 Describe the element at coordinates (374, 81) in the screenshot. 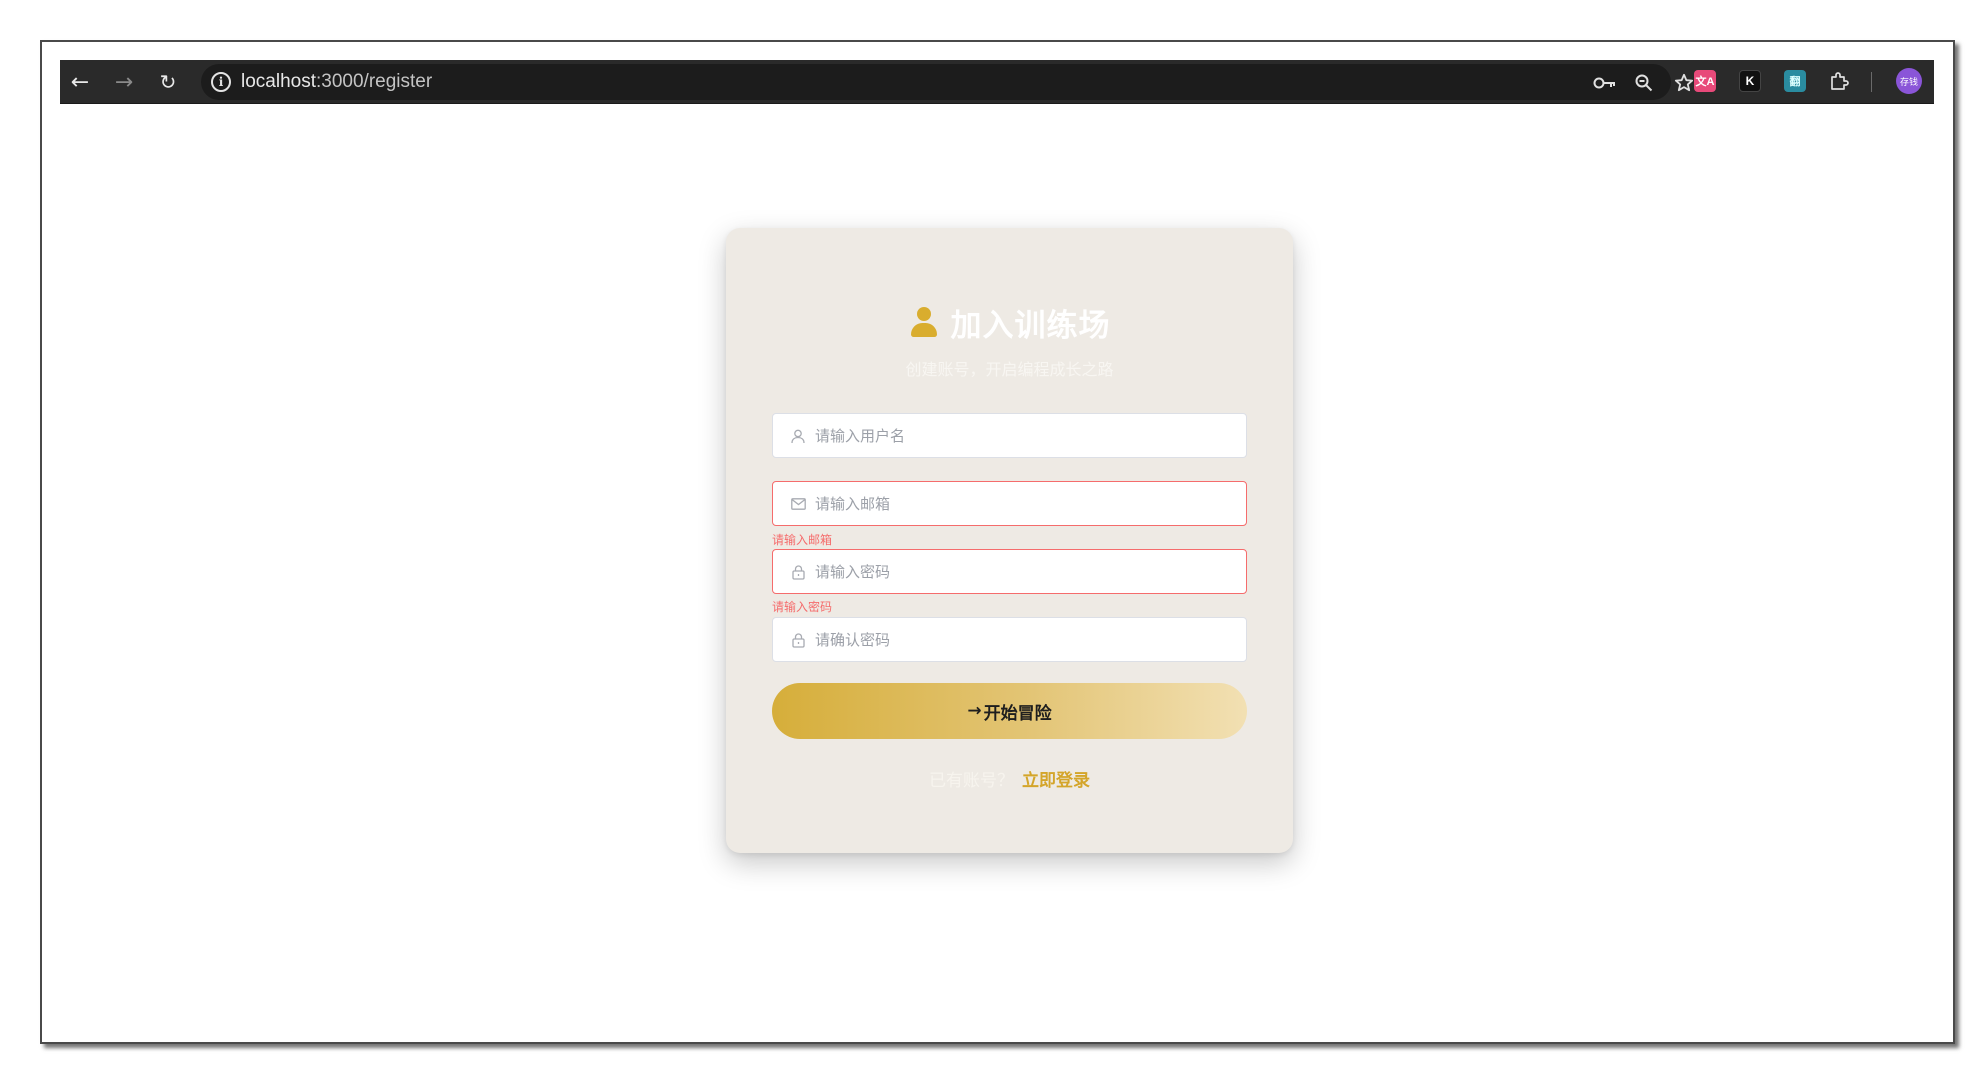

I see `url-path: :3000/register` at that location.